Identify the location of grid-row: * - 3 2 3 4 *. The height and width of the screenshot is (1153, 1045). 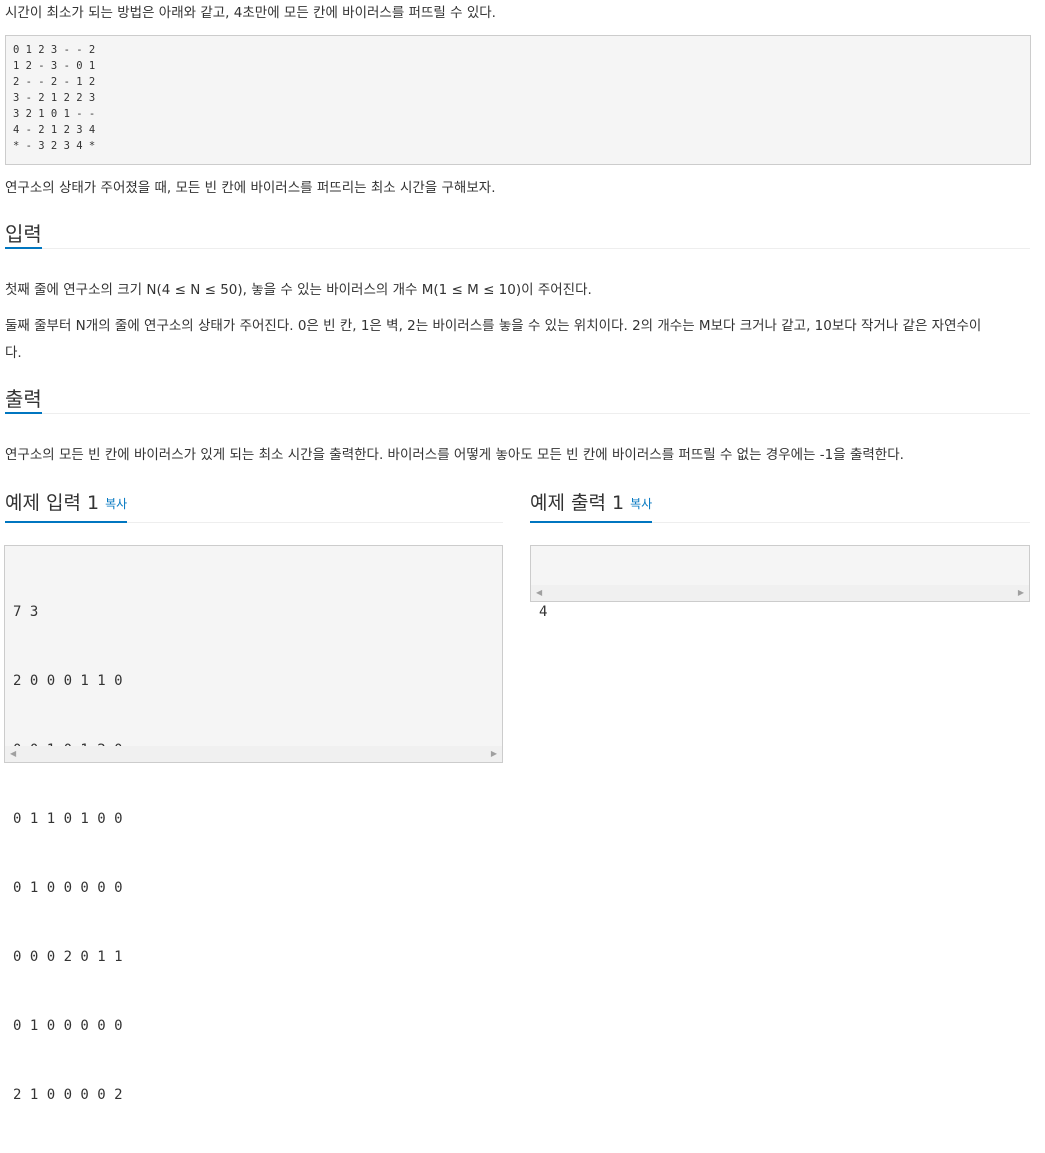
(54, 146).